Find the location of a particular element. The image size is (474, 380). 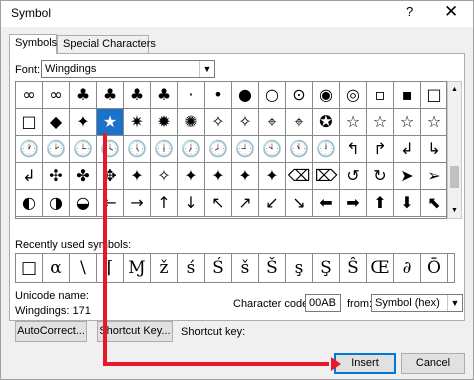

recent-symbol-cell: ž is located at coordinates (164, 268).